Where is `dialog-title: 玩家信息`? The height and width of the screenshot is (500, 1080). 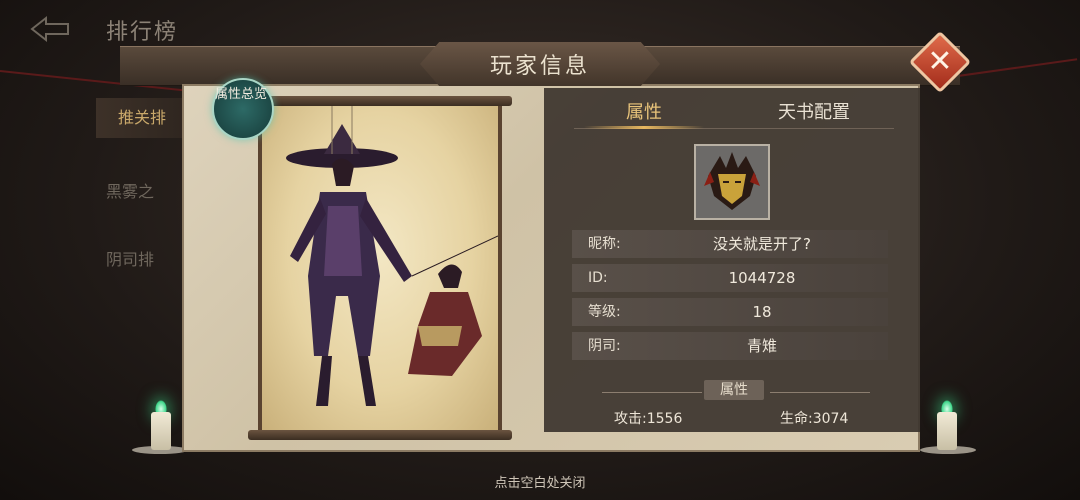
dialog-title: 玩家信息 is located at coordinates (539, 66).